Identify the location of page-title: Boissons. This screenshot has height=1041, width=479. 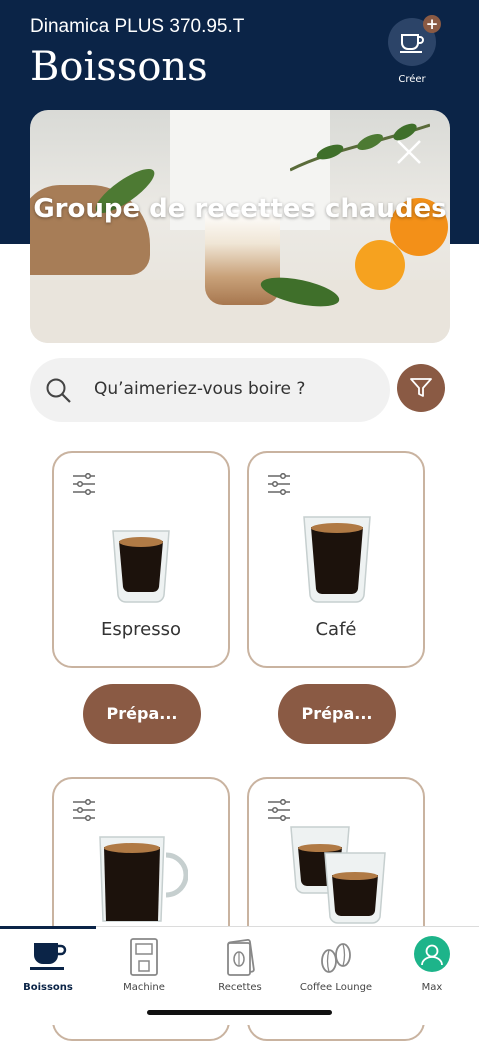
(119, 67).